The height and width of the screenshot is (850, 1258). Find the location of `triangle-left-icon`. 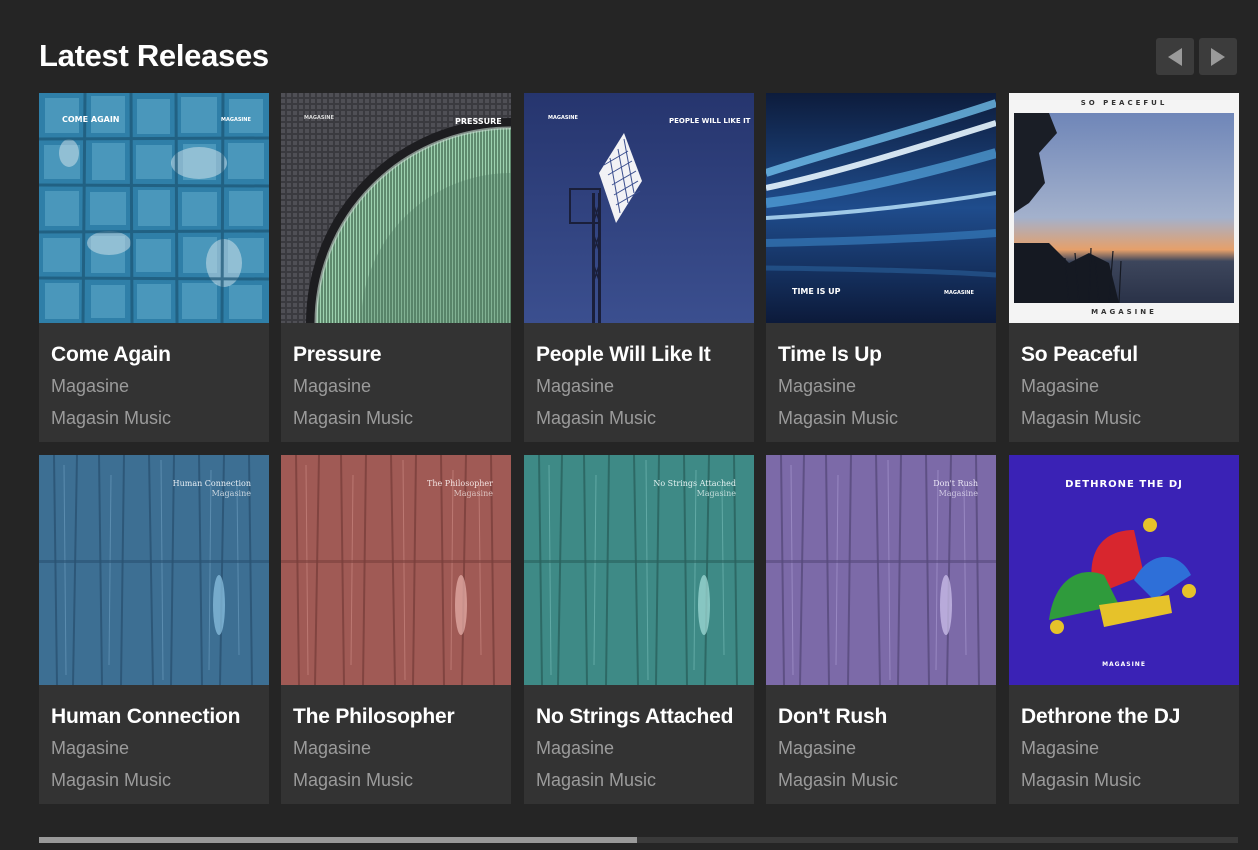

triangle-left-icon is located at coordinates (1175, 56).